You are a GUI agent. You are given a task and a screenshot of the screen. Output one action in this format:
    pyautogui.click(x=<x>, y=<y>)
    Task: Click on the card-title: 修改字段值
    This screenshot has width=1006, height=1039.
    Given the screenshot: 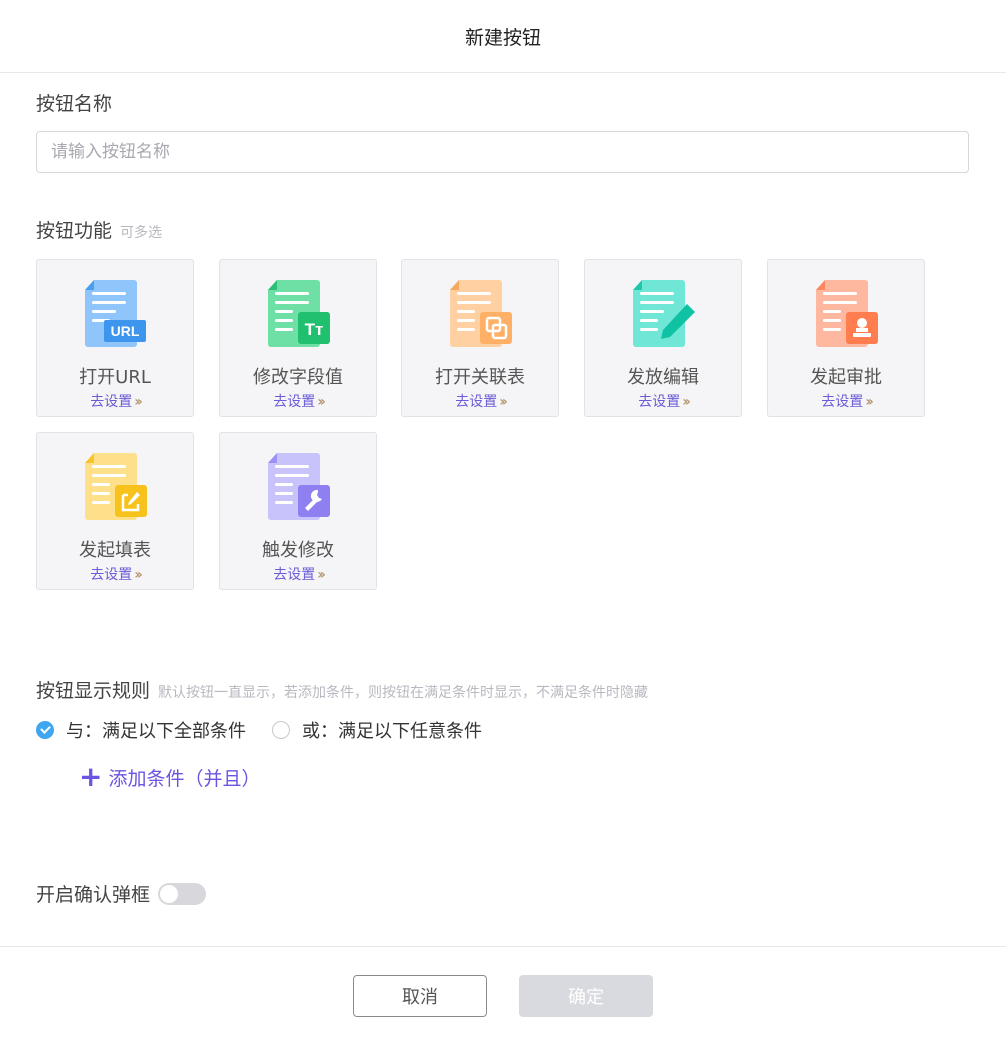 What is the action you would take?
    pyautogui.click(x=298, y=377)
    